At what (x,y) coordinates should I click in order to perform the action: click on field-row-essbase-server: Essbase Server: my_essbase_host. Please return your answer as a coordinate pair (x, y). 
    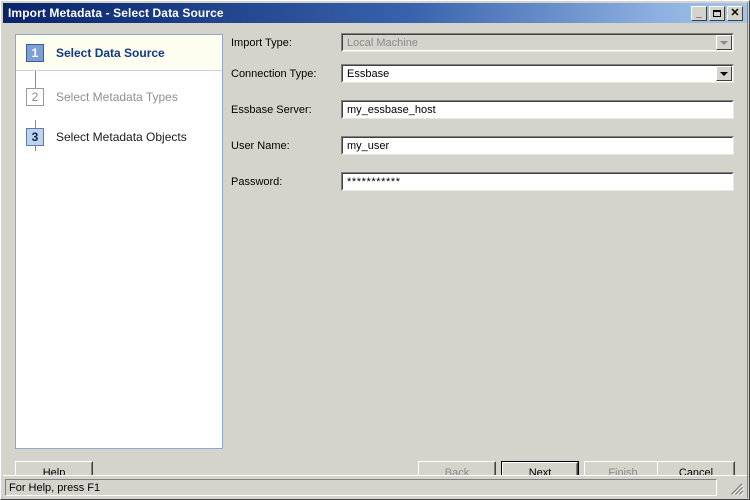
    Looking at the image, I should click on (483, 112).